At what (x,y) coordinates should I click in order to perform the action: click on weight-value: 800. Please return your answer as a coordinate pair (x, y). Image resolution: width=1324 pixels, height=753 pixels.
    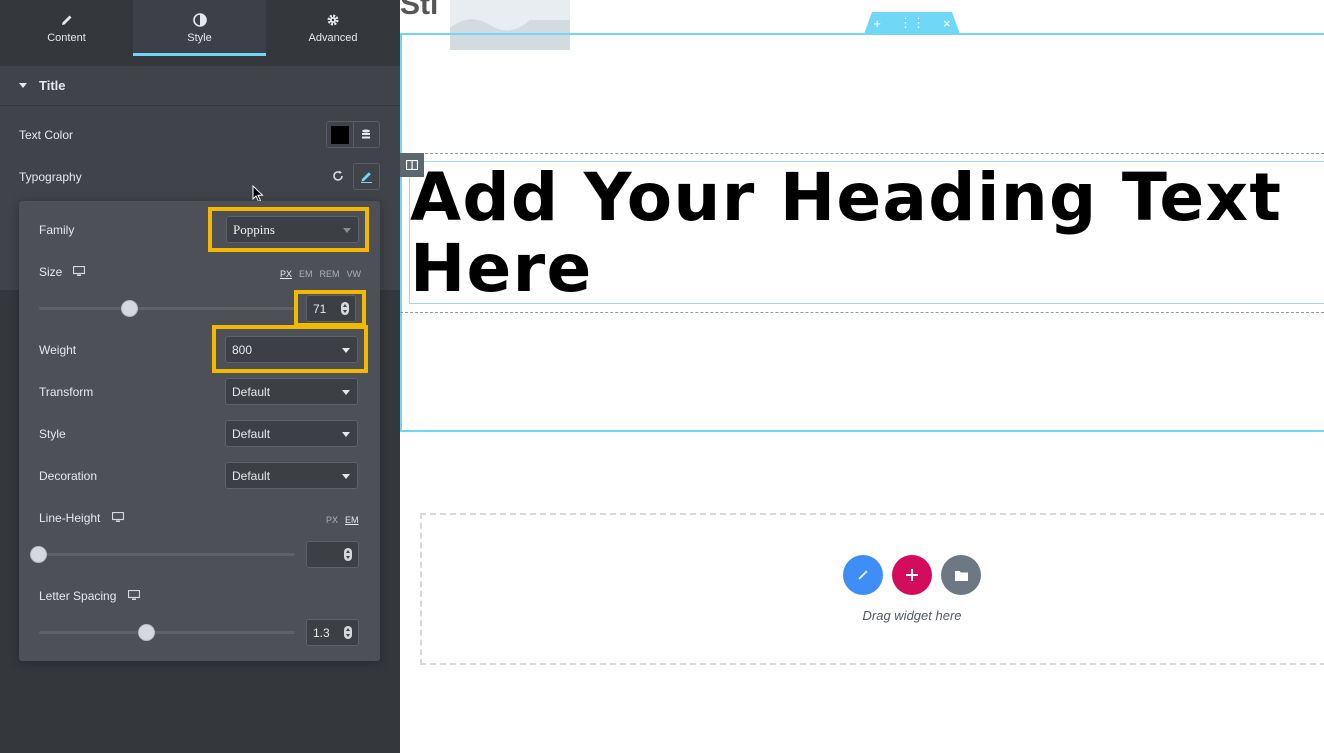
    Looking at the image, I should click on (242, 349).